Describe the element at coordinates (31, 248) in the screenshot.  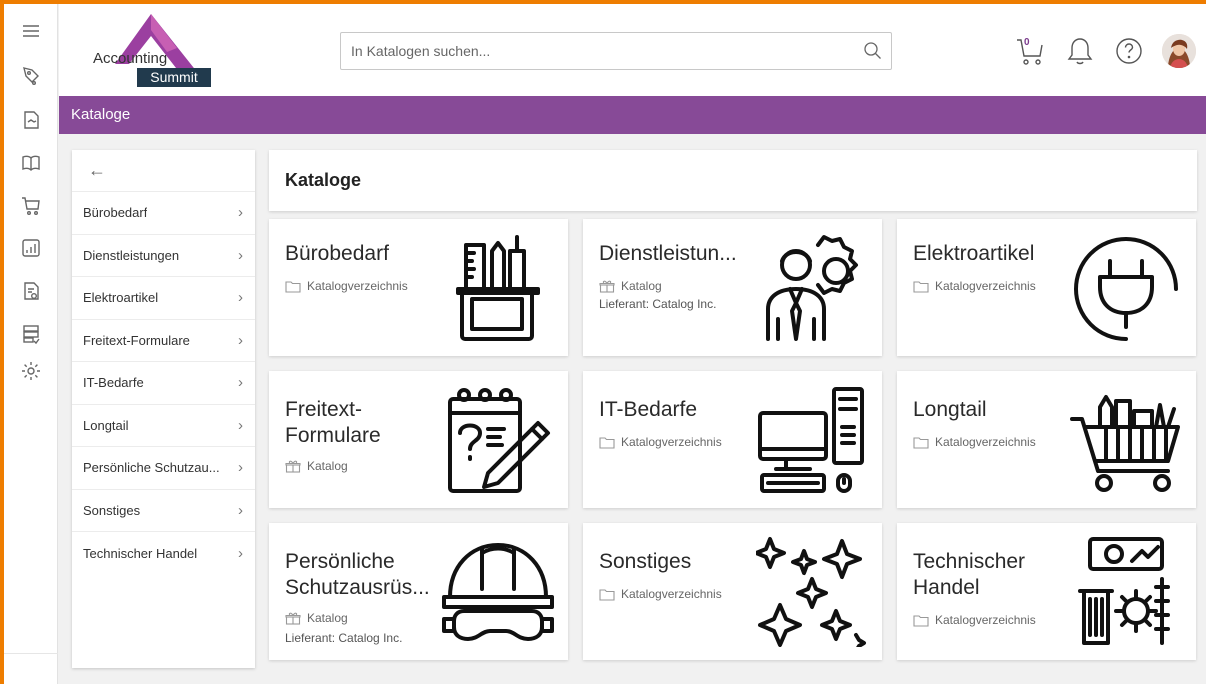
I see `analytics-chart-icon` at that location.